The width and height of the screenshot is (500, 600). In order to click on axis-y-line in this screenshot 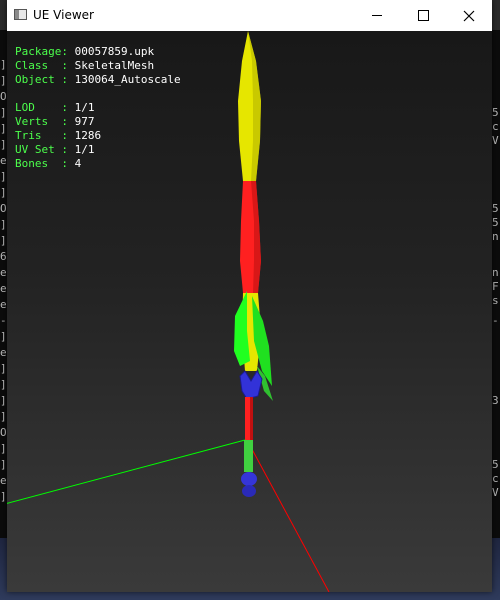, I will do `click(288, 515)`.